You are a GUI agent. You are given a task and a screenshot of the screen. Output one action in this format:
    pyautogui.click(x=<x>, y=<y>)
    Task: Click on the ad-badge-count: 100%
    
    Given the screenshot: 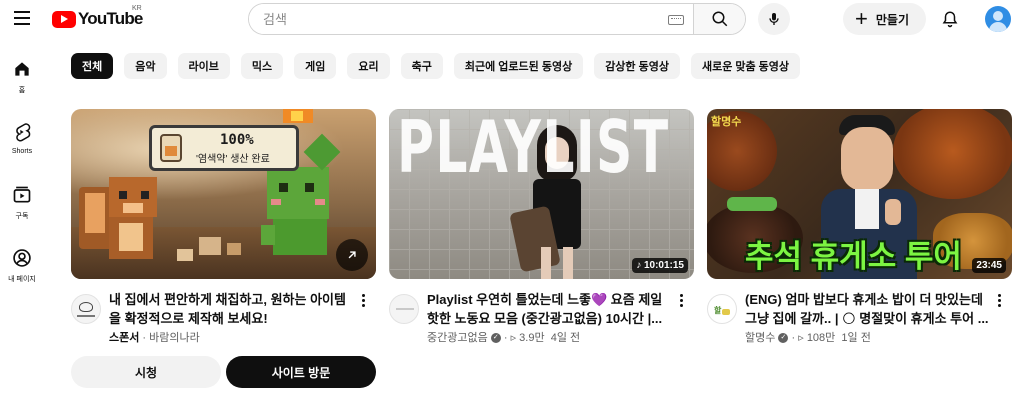 What is the action you would take?
    pyautogui.click(x=237, y=140)
    